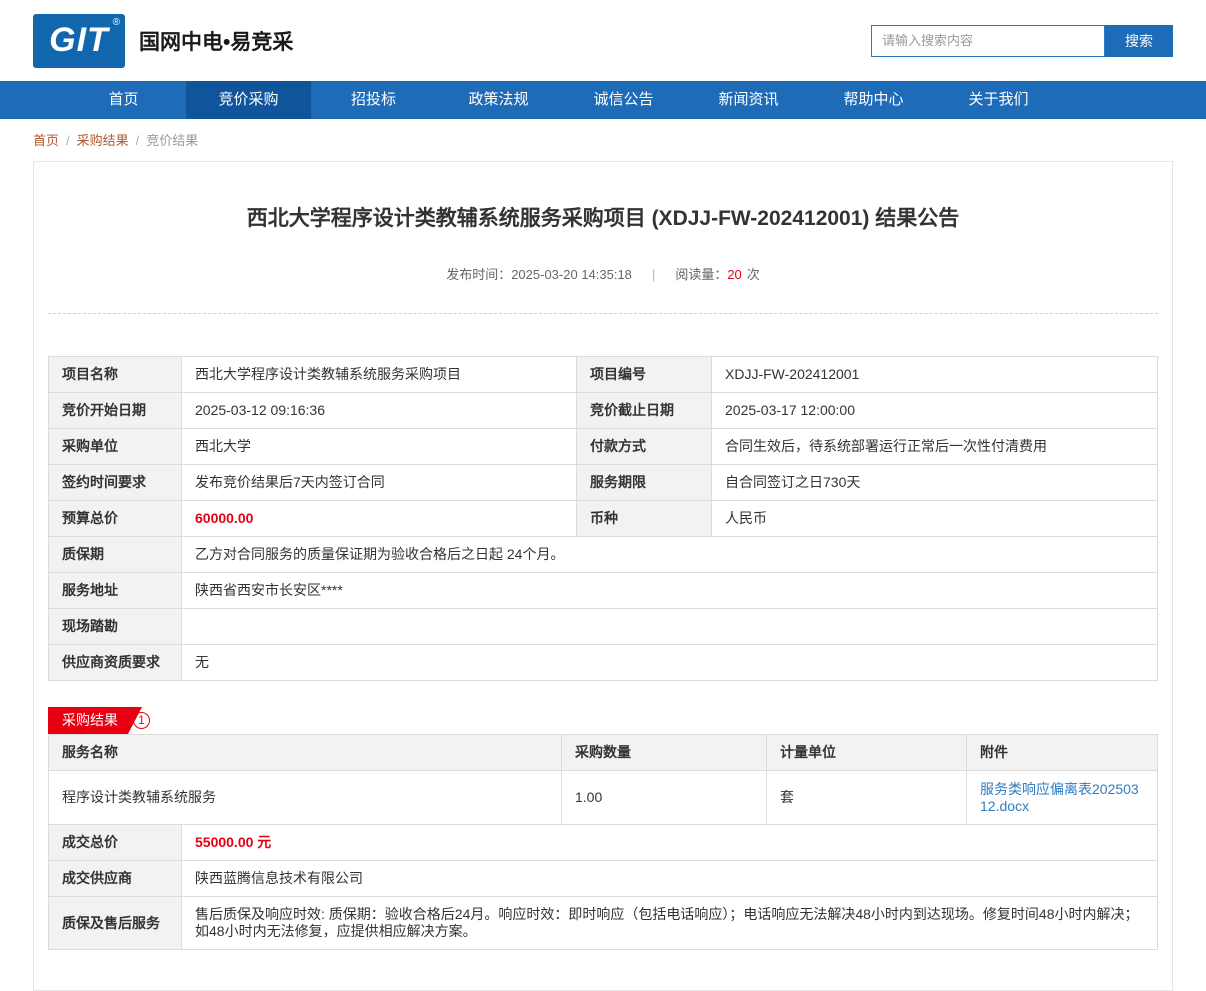  I want to click on field-label-project-name: 项目名称, so click(115, 374).